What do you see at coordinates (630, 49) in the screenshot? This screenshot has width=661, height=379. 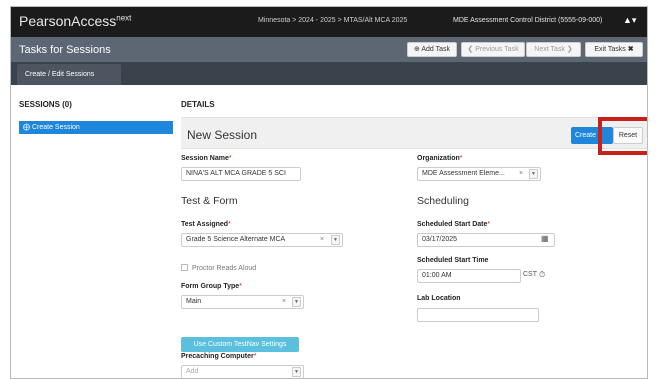 I see `close-icon: ✖` at bounding box center [630, 49].